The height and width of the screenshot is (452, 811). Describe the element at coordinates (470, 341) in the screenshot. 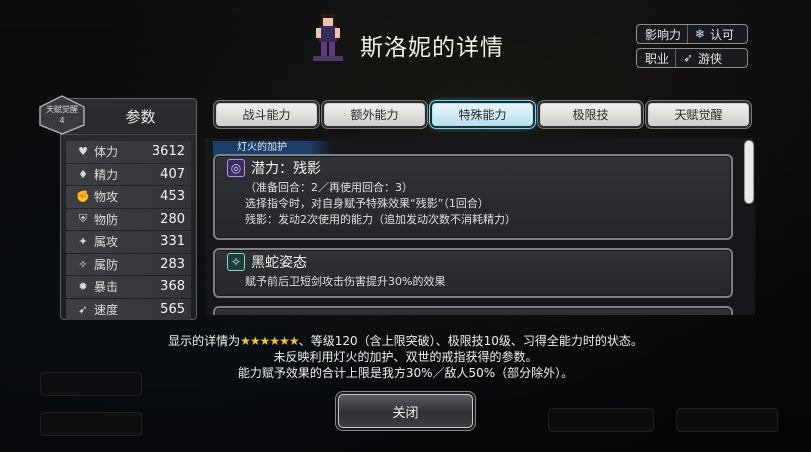

I see `note-rest: 、等级120（含上限突破）、极限技10级、习得全能力时的状态。` at that location.